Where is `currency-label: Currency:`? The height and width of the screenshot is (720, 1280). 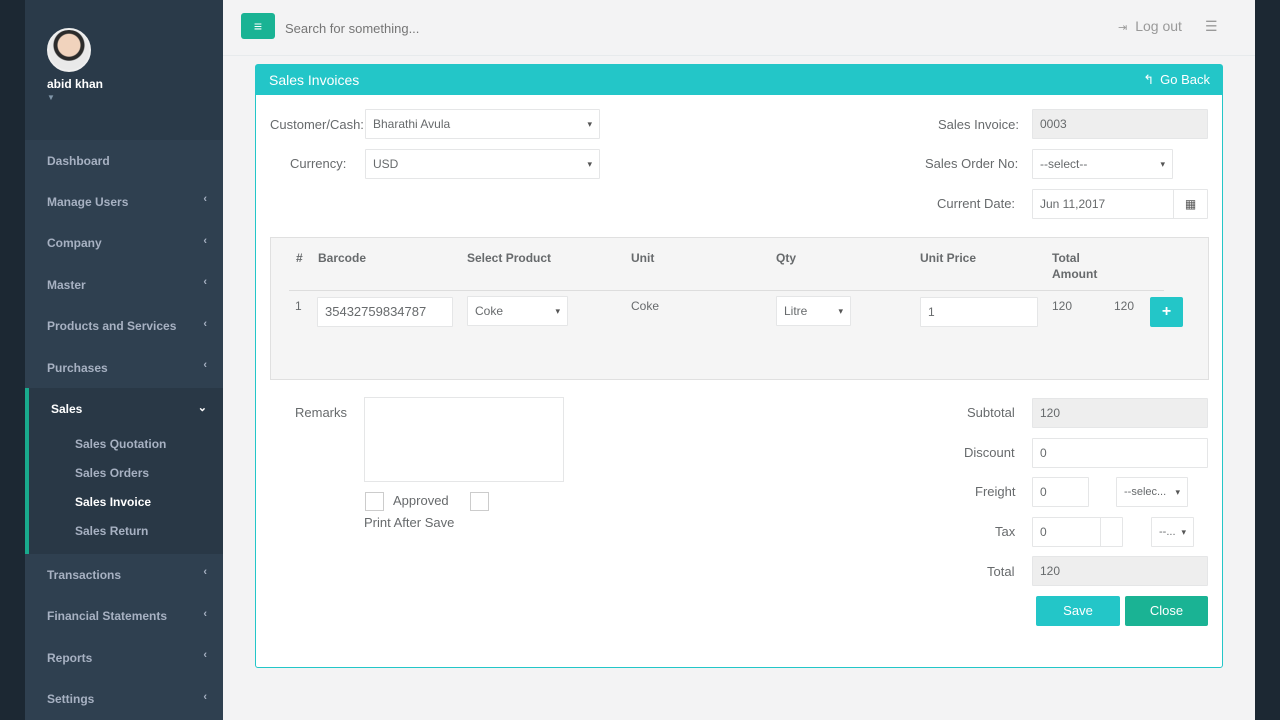
currency-label: Currency: is located at coordinates (318, 163).